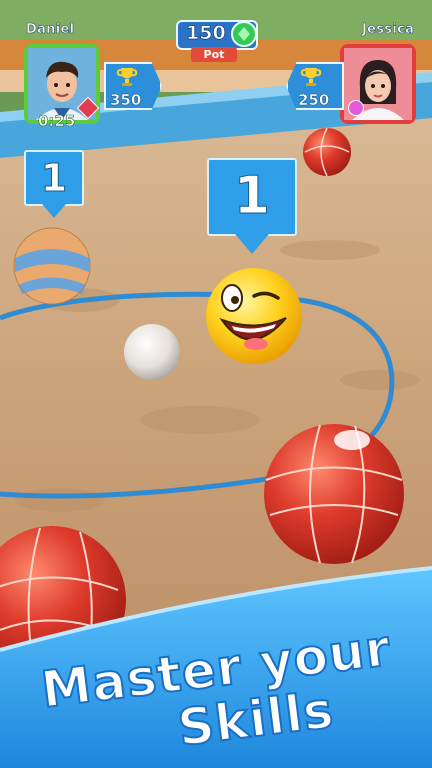 The height and width of the screenshot is (768, 432). I want to click on player-name-right: Jessica, so click(388, 30).